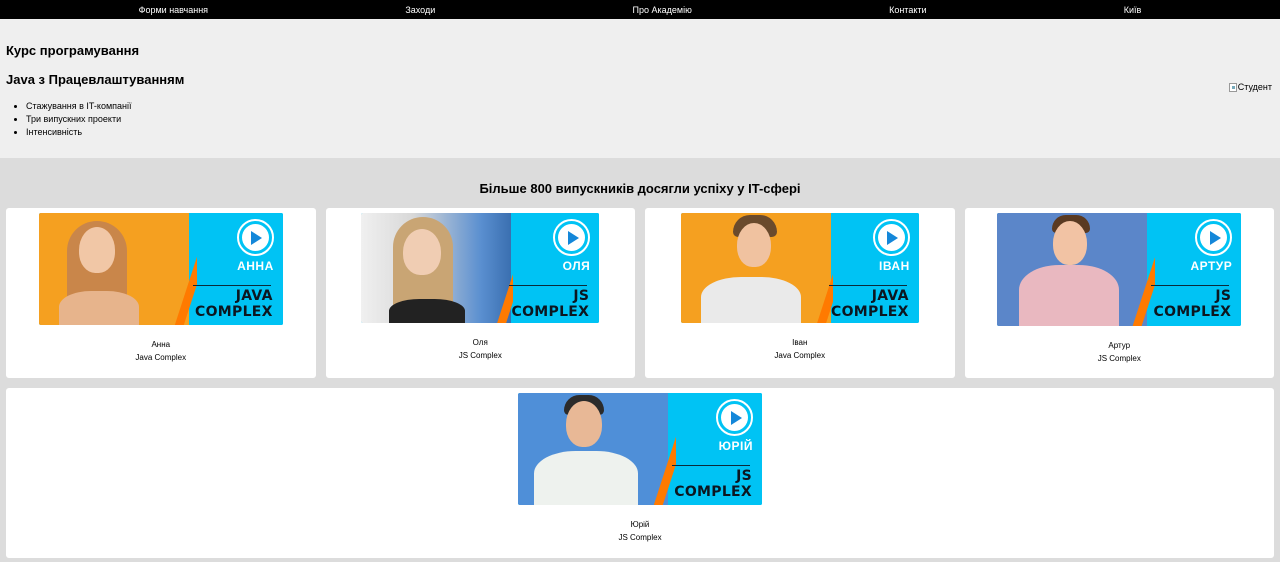 The height and width of the screenshot is (562, 1280). I want to click on student-image: Студент, so click(1250, 87).